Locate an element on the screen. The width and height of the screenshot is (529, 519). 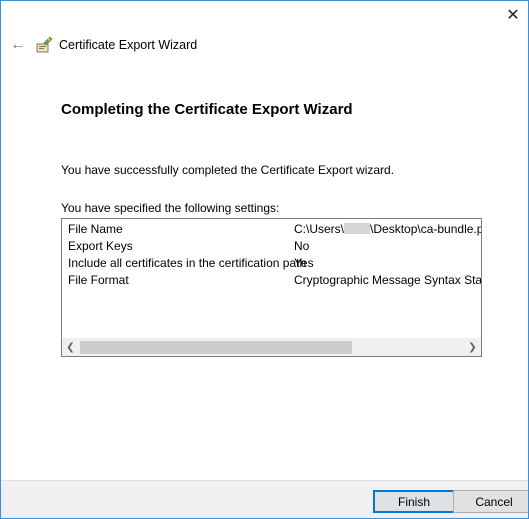
back-button: ← is located at coordinates (18, 45).